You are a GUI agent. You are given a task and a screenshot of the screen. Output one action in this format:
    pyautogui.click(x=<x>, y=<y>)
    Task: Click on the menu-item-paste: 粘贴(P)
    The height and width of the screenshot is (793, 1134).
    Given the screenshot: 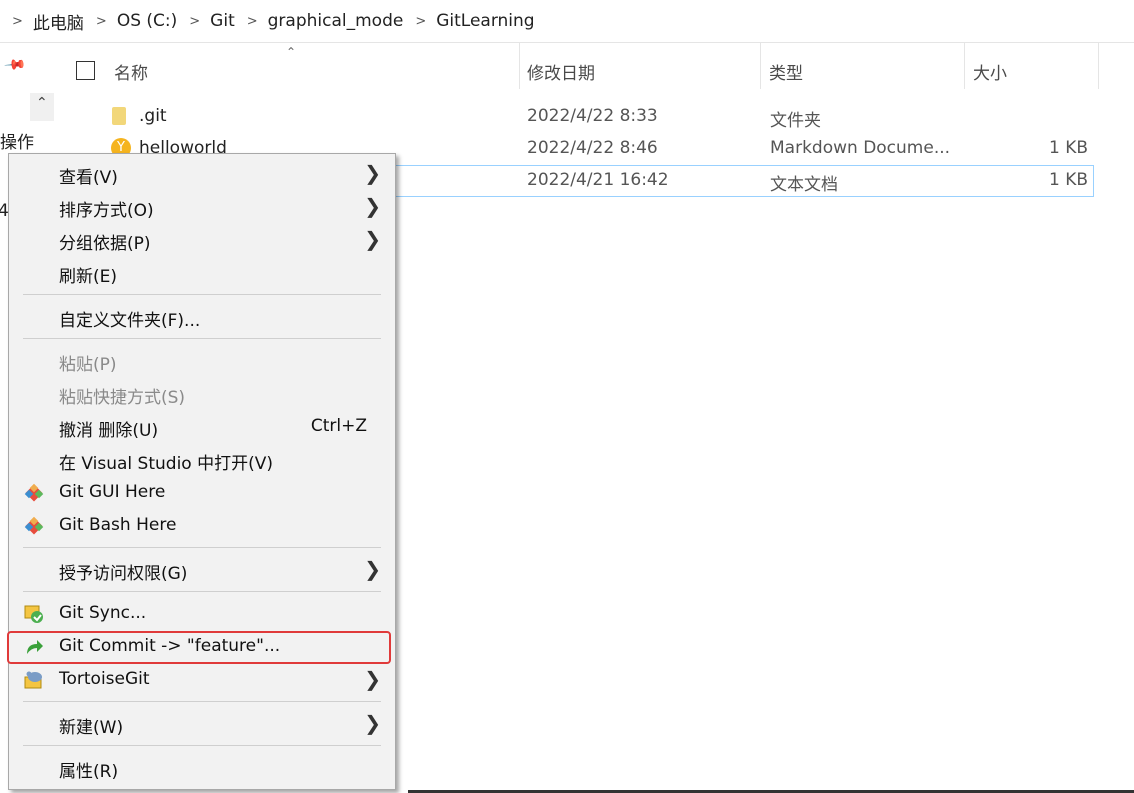 What is the action you would take?
    pyautogui.click(x=202, y=360)
    